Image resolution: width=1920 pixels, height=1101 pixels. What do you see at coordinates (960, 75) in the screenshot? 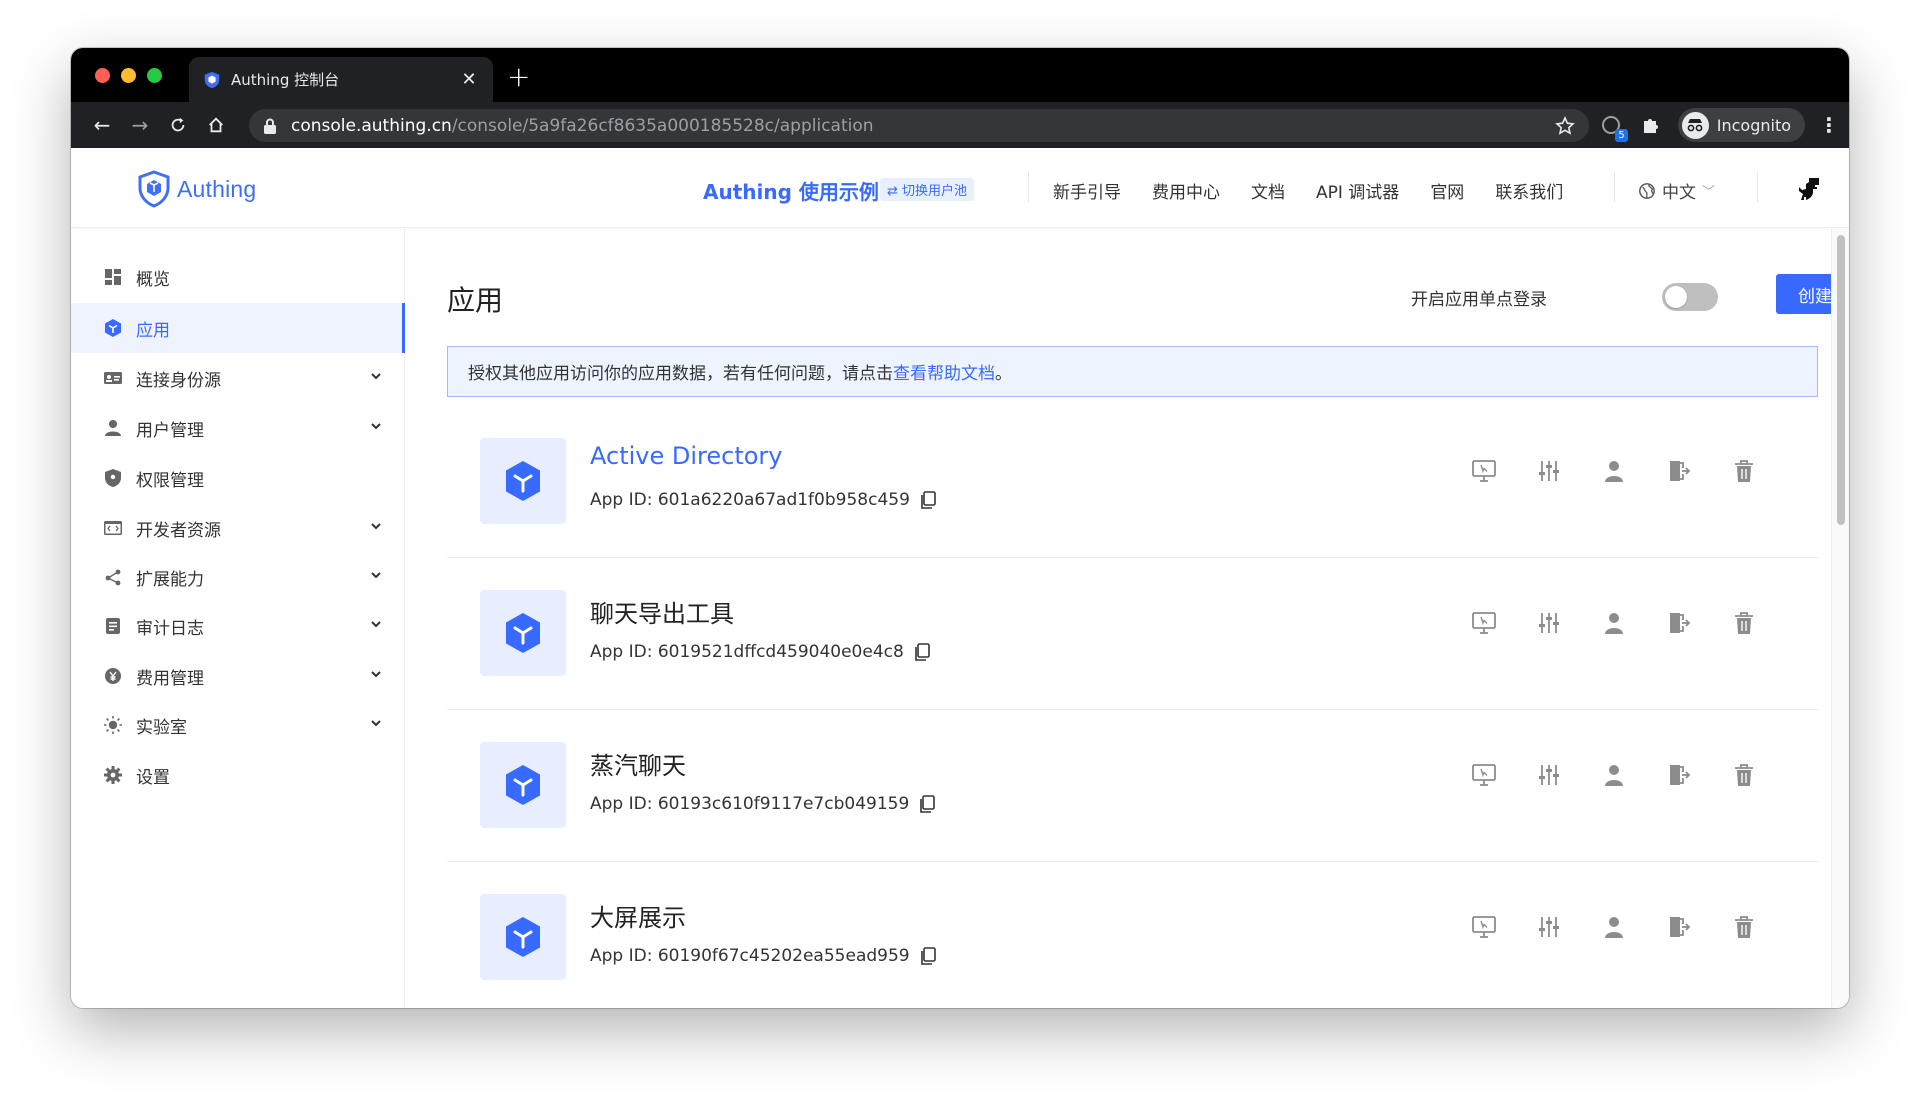
I see `browser-tab-strip: Authing 控制台 ✕ +` at bounding box center [960, 75].